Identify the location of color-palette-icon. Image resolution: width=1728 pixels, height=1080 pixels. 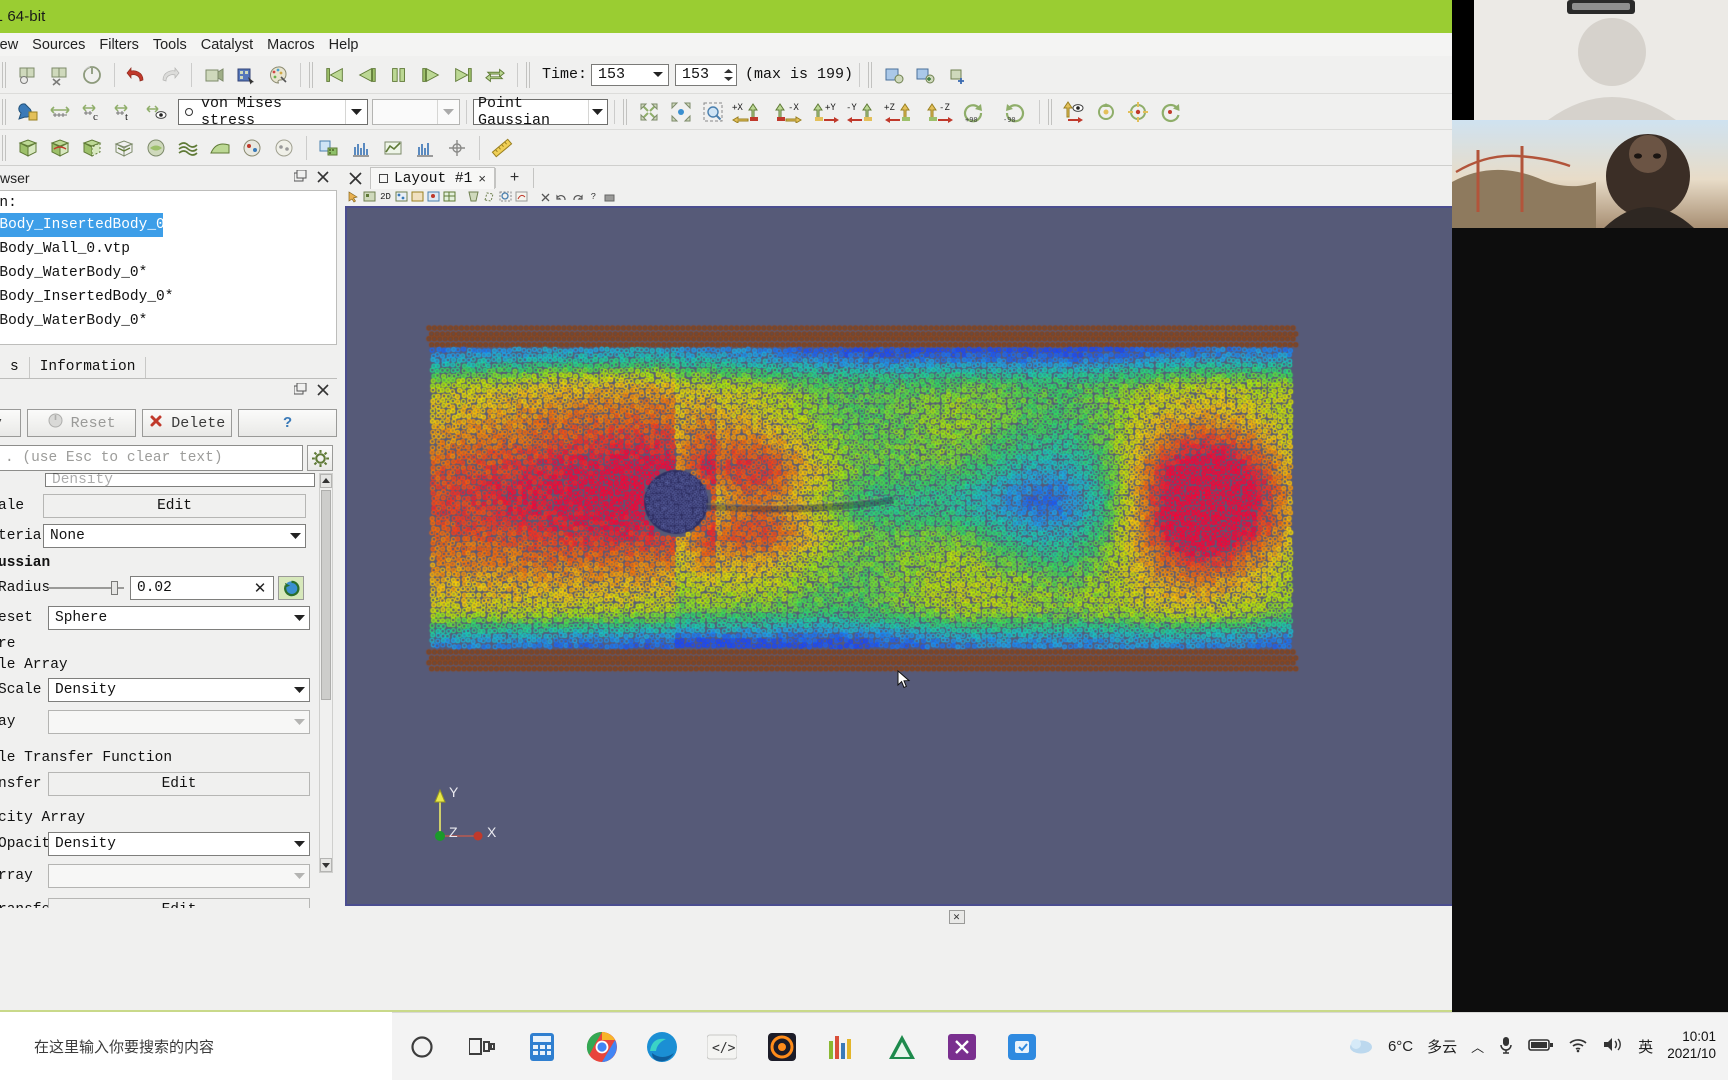
(278, 75).